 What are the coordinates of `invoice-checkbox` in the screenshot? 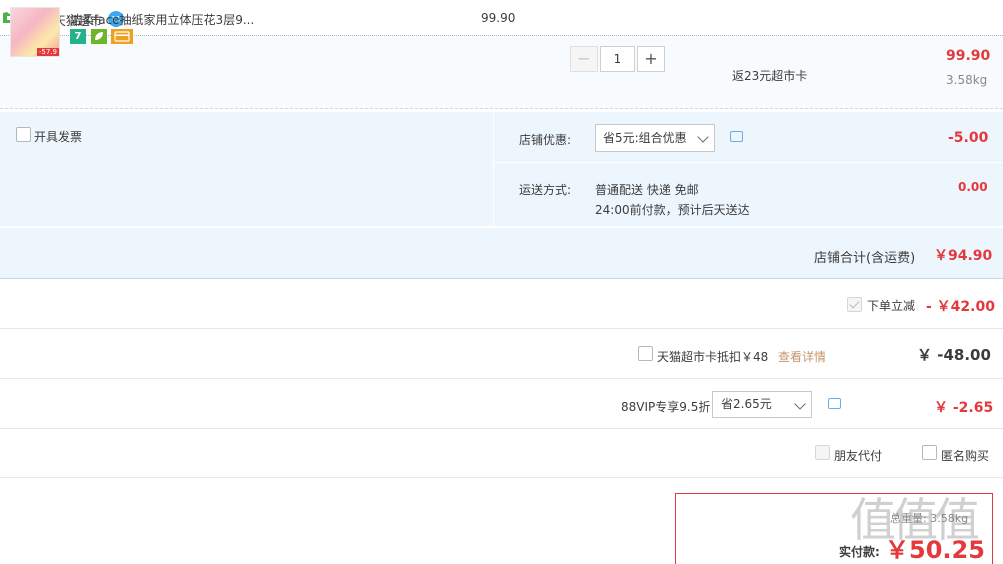 It's located at (23, 134).